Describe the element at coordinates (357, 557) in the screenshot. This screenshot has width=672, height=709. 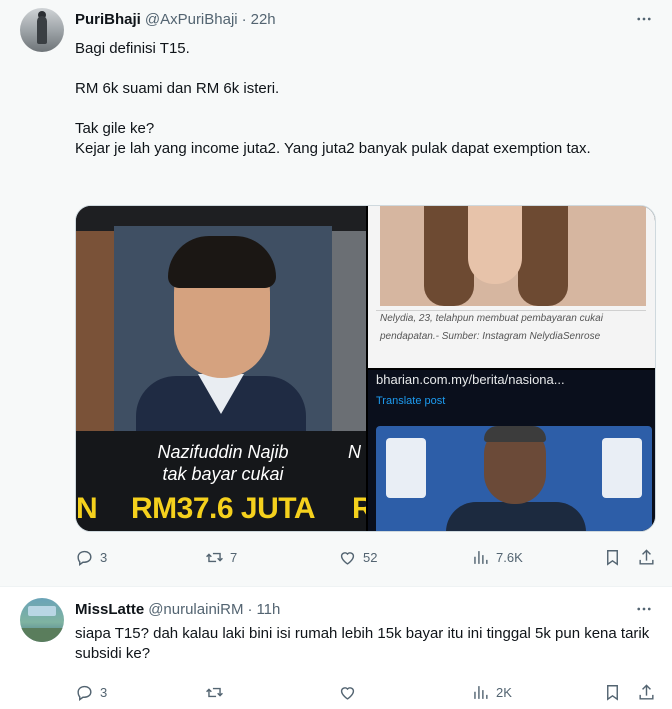
I see `like-button: 52` at that location.